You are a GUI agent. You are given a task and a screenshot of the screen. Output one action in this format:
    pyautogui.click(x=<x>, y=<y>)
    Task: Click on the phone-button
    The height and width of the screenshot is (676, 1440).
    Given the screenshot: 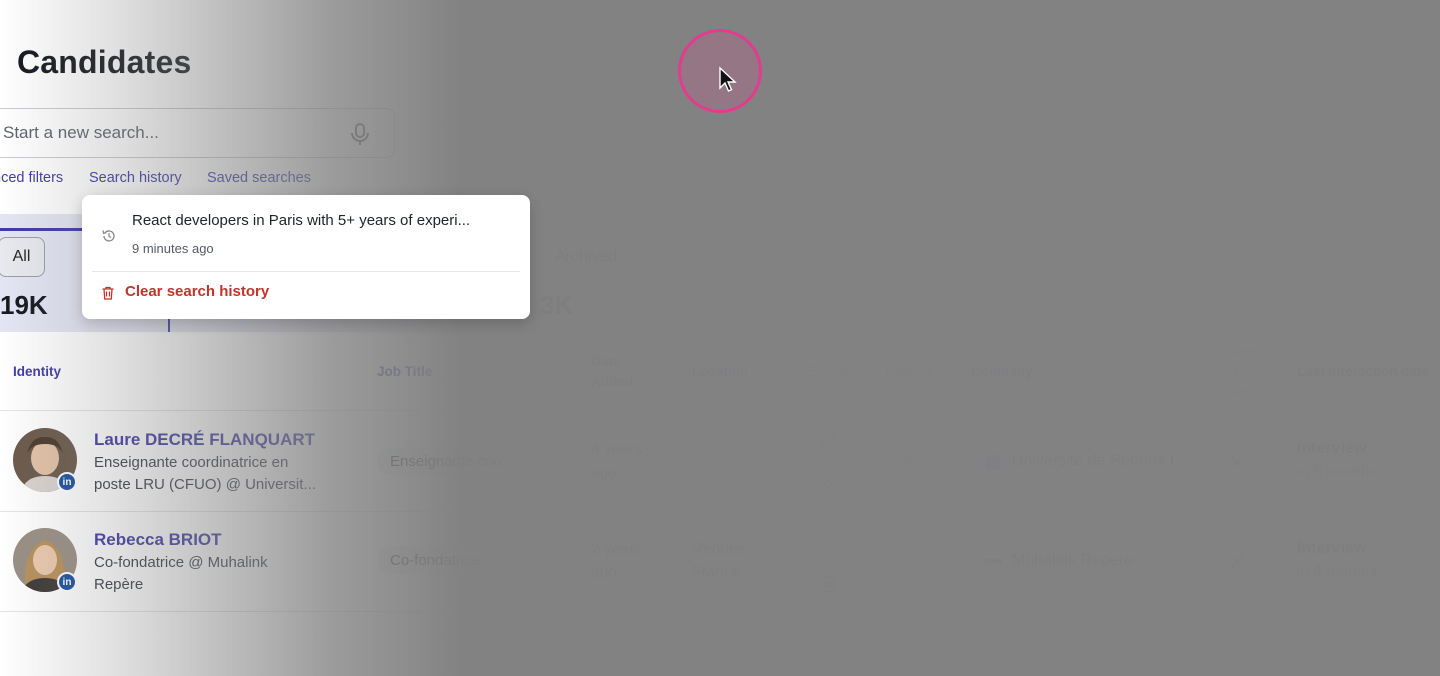 What is the action you would take?
    pyautogui.click(x=907, y=462)
    